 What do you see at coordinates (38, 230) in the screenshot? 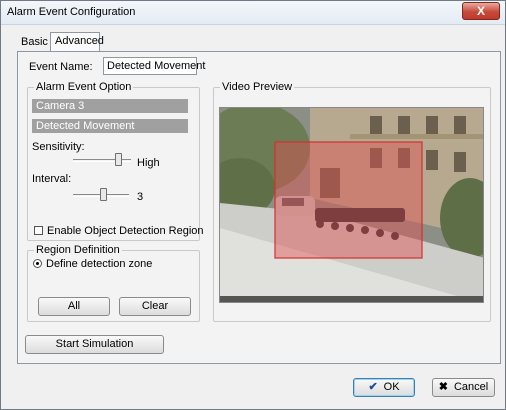
I see `object-detection-checkbox` at bounding box center [38, 230].